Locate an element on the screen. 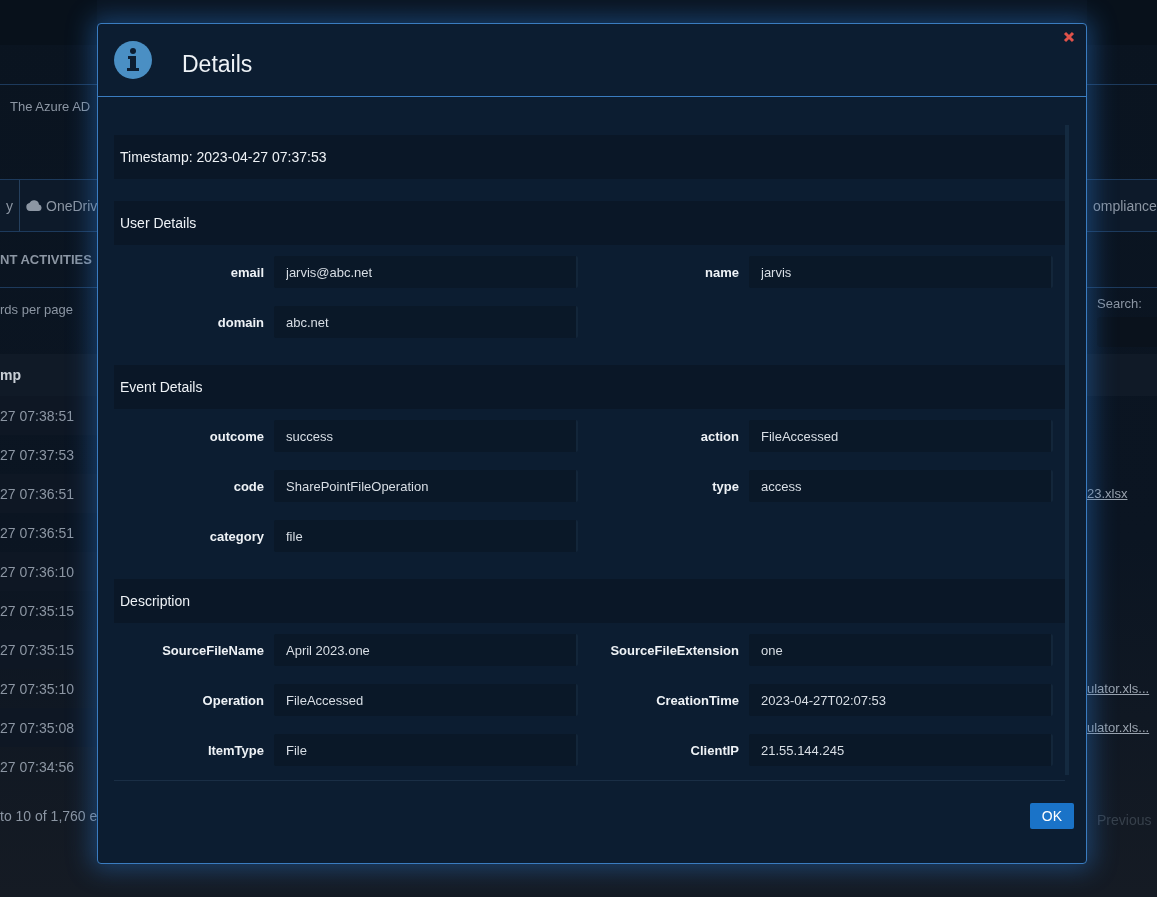 This screenshot has height=897, width=1157. field-label: ItemType is located at coordinates (235, 750).